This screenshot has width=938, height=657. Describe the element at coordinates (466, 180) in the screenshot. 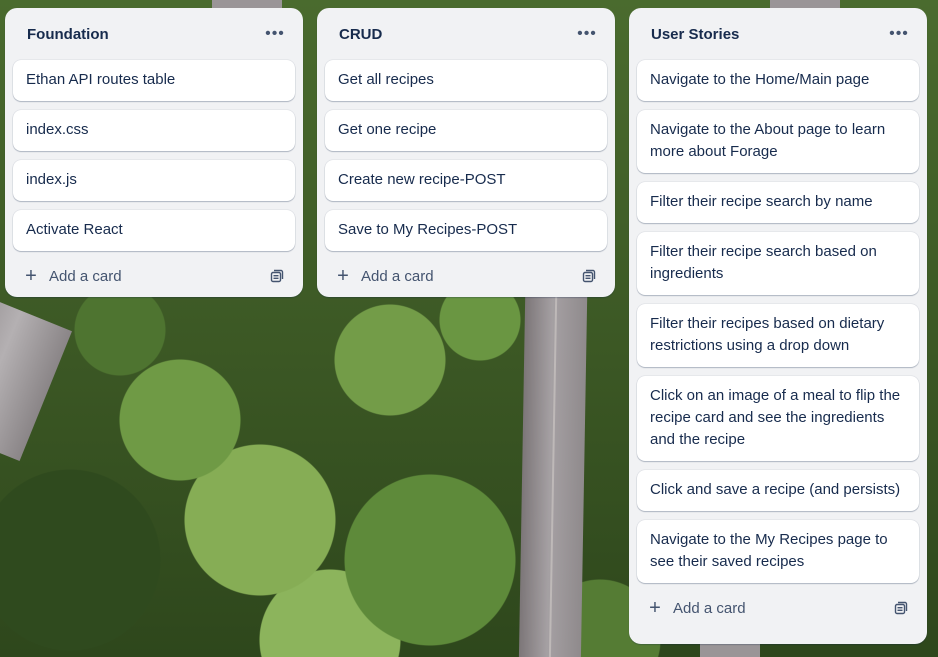

I see `card: Create new recipe-POST` at that location.